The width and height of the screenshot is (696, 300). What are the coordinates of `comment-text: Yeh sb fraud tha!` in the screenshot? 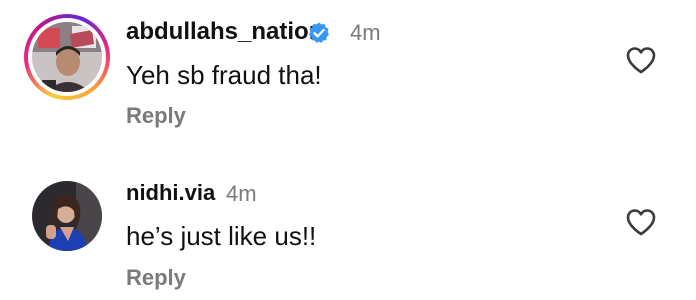 It's located at (224, 75).